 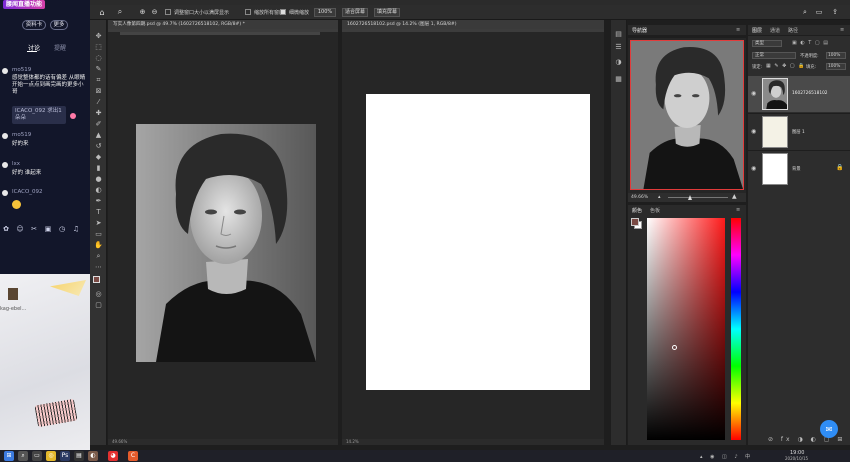 I want to click on history-panel-icon: ▤, so click(x=618, y=34).